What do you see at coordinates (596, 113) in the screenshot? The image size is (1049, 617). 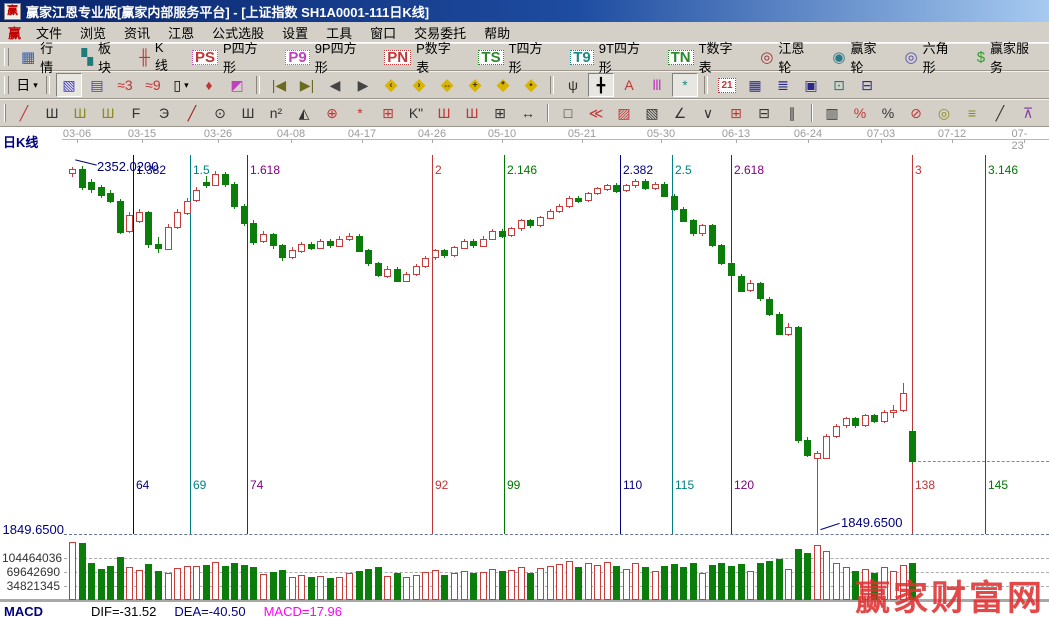 I see `fan-lines-tool: ≪` at bounding box center [596, 113].